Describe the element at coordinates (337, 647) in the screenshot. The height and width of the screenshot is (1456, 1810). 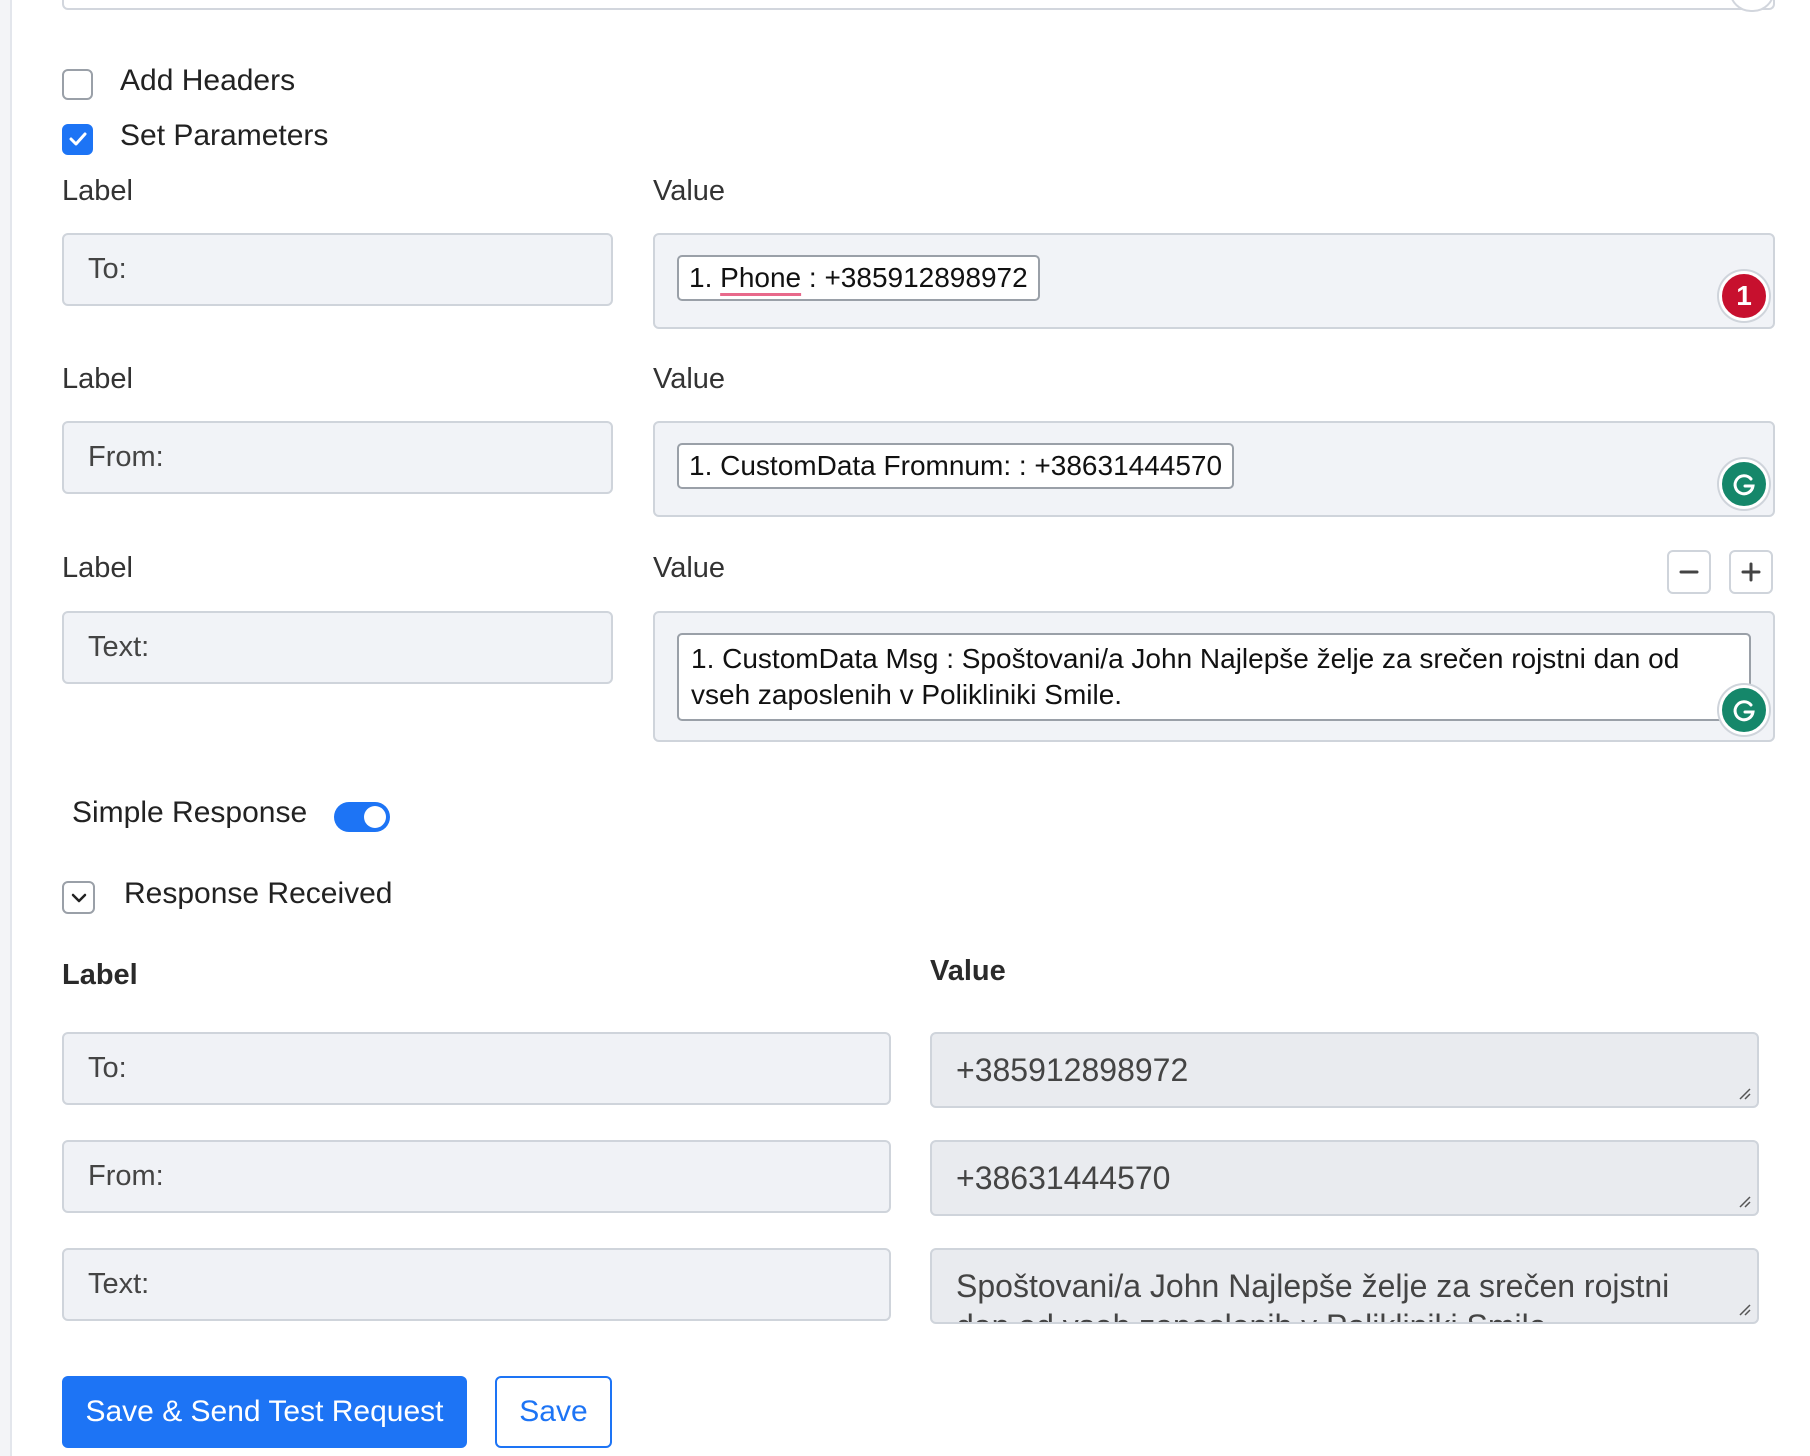
I see `param-label-input: Text:` at that location.